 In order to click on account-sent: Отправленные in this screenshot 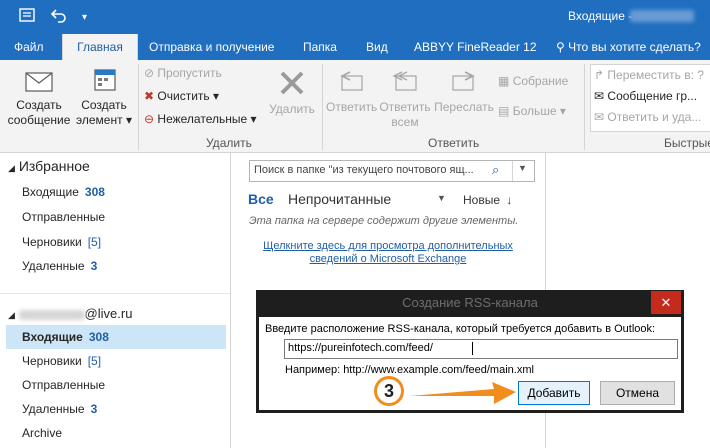, I will do `click(63, 385)`.